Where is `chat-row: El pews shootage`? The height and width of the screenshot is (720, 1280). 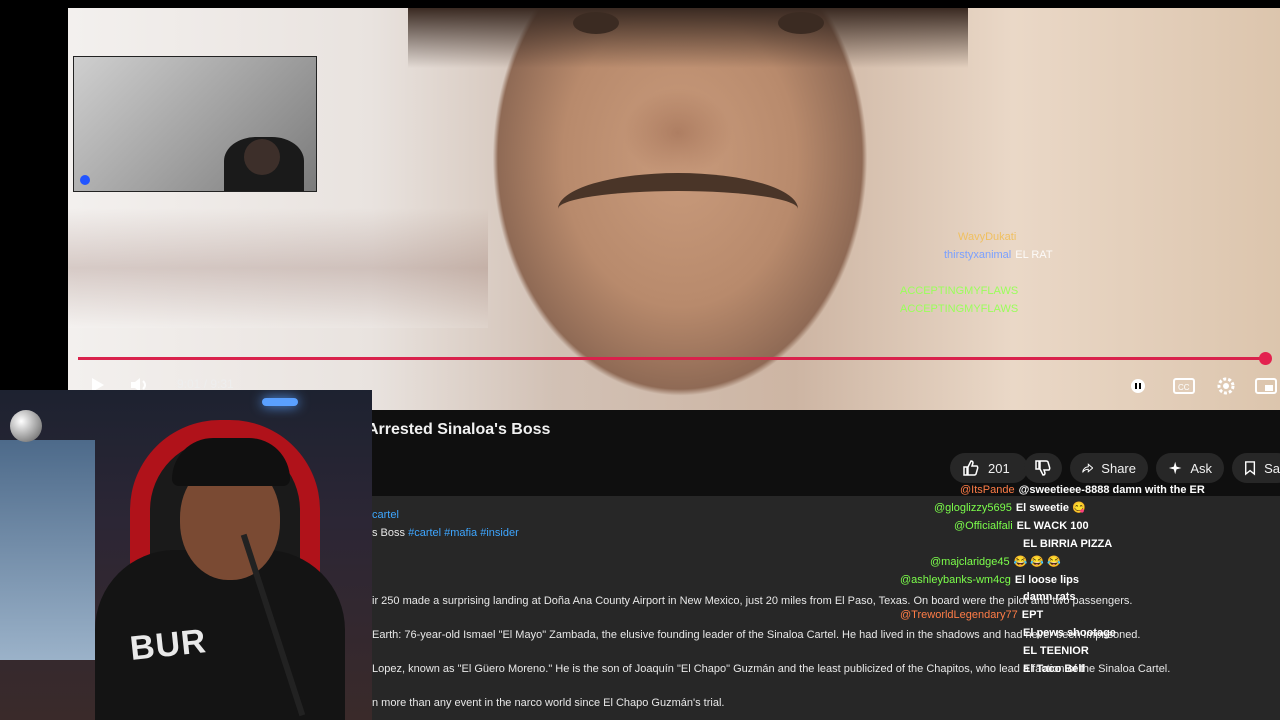 chat-row: El pews shootage is located at coordinates (1090, 634).